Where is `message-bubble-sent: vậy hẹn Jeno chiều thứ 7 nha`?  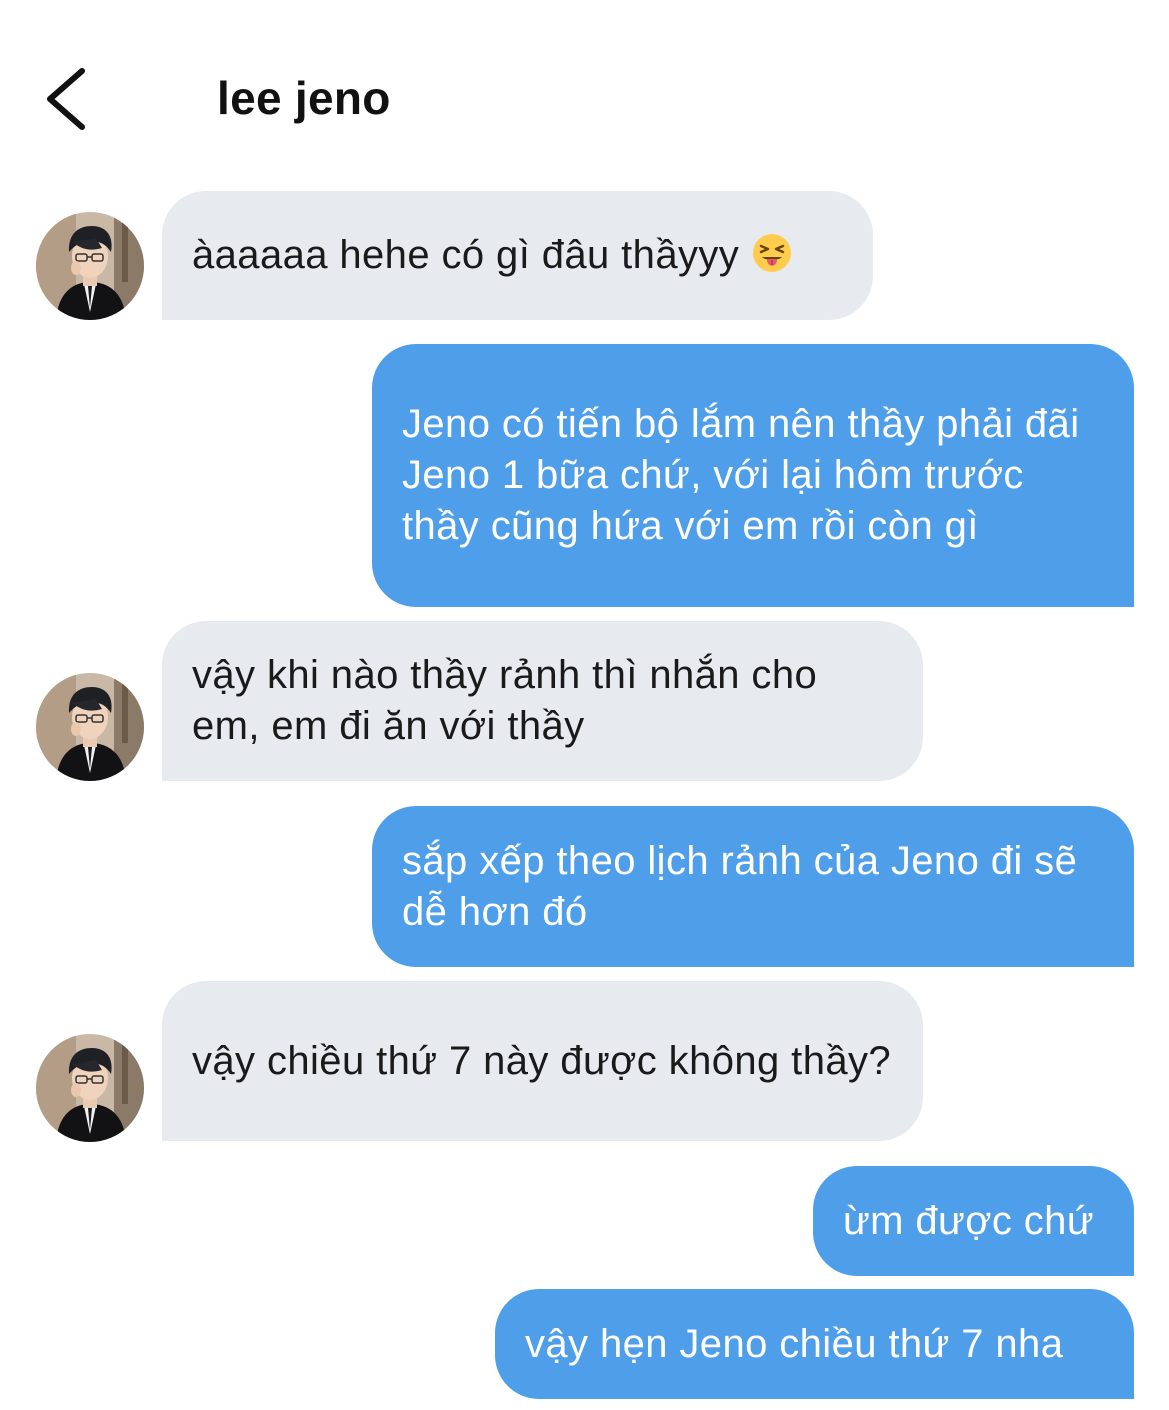 message-bubble-sent: vậy hẹn Jeno chiều thứ 7 nha is located at coordinates (814, 1344).